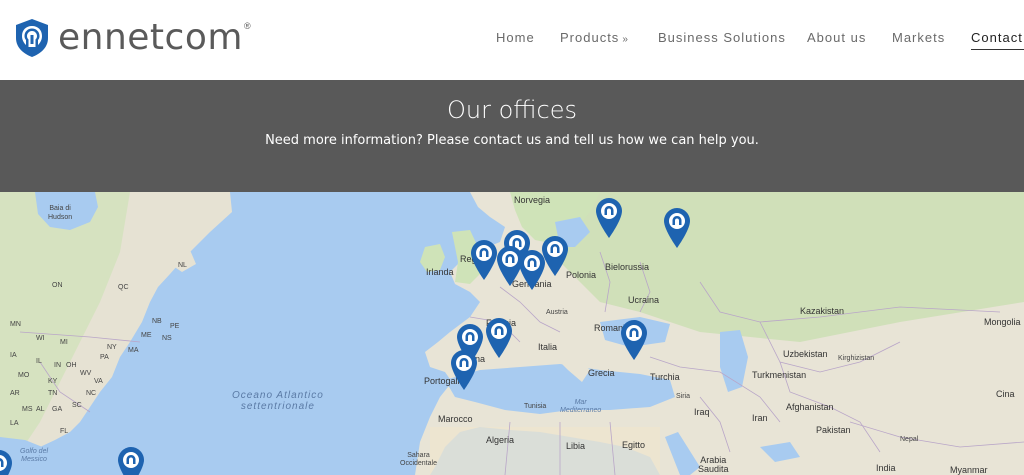 The width and height of the screenshot is (1024, 475). Describe the element at coordinates (535, 406) in the screenshot. I see `map-label-tunisia: Tunisia` at that location.